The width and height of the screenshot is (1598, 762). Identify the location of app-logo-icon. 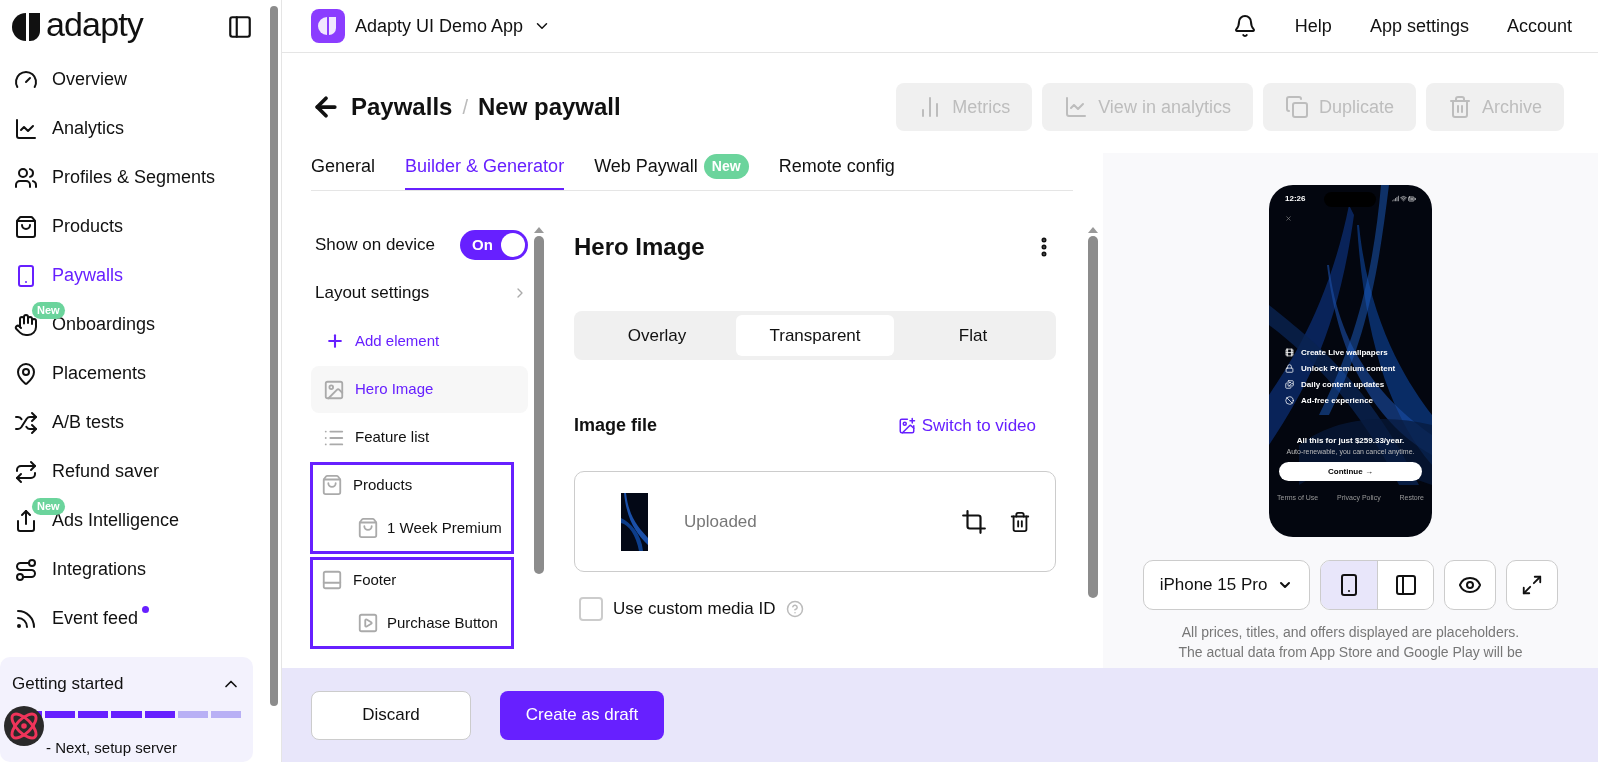
(328, 26).